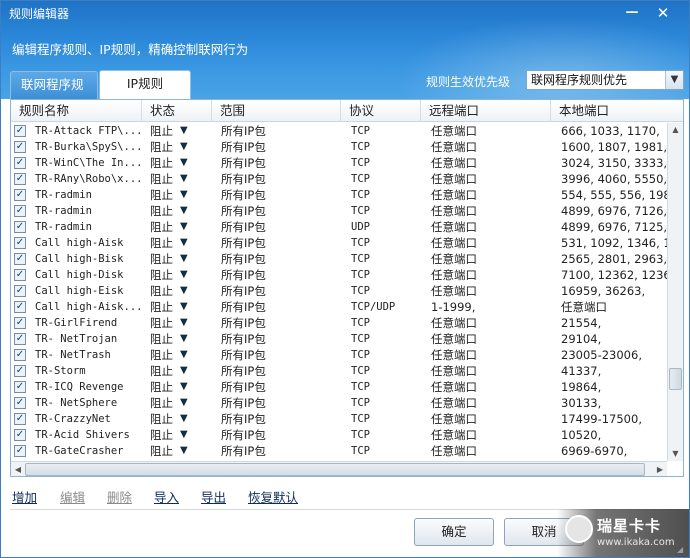 Image resolution: width=690 pixels, height=558 pixels. What do you see at coordinates (166, 496) in the screenshot?
I see `import-link: 导入` at bounding box center [166, 496].